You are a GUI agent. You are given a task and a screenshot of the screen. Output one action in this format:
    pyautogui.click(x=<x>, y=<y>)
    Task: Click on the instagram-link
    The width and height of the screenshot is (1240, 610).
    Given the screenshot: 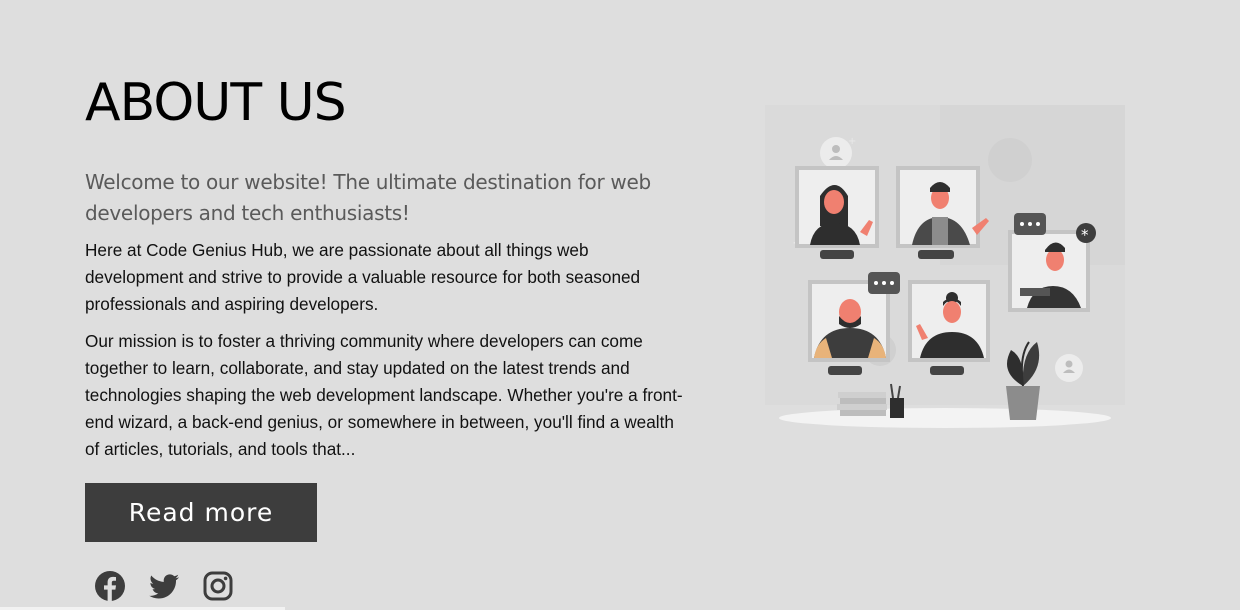 What is the action you would take?
    pyautogui.click(x=218, y=586)
    